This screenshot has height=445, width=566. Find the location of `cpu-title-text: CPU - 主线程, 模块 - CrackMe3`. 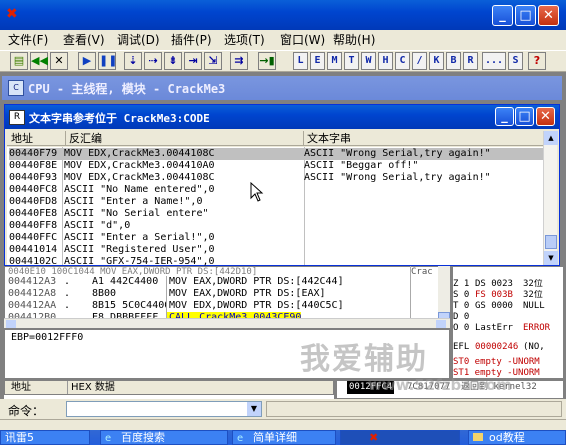

cpu-title-text: CPU - 主线程, 模块 - CrackMe3 is located at coordinates (127, 89).